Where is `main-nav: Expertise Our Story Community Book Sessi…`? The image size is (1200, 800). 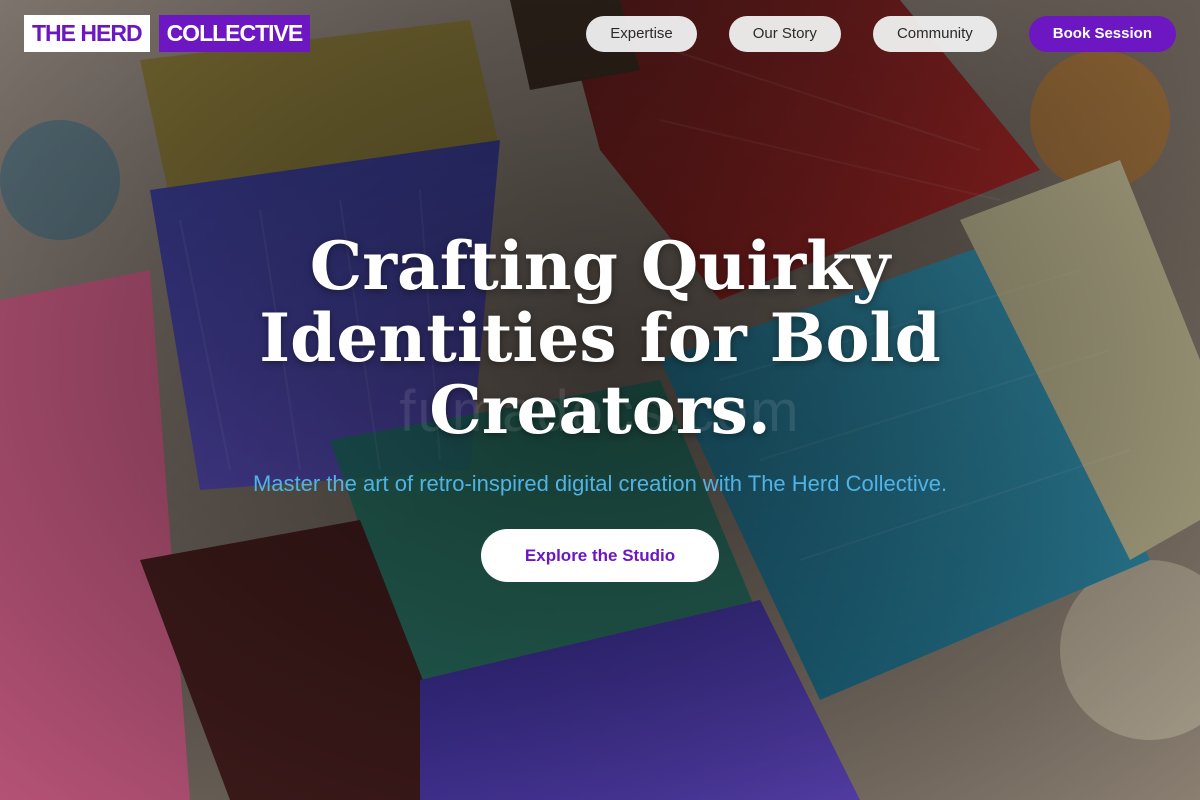
main-nav: Expertise Our Story Community Book Sessi… is located at coordinates (881, 34).